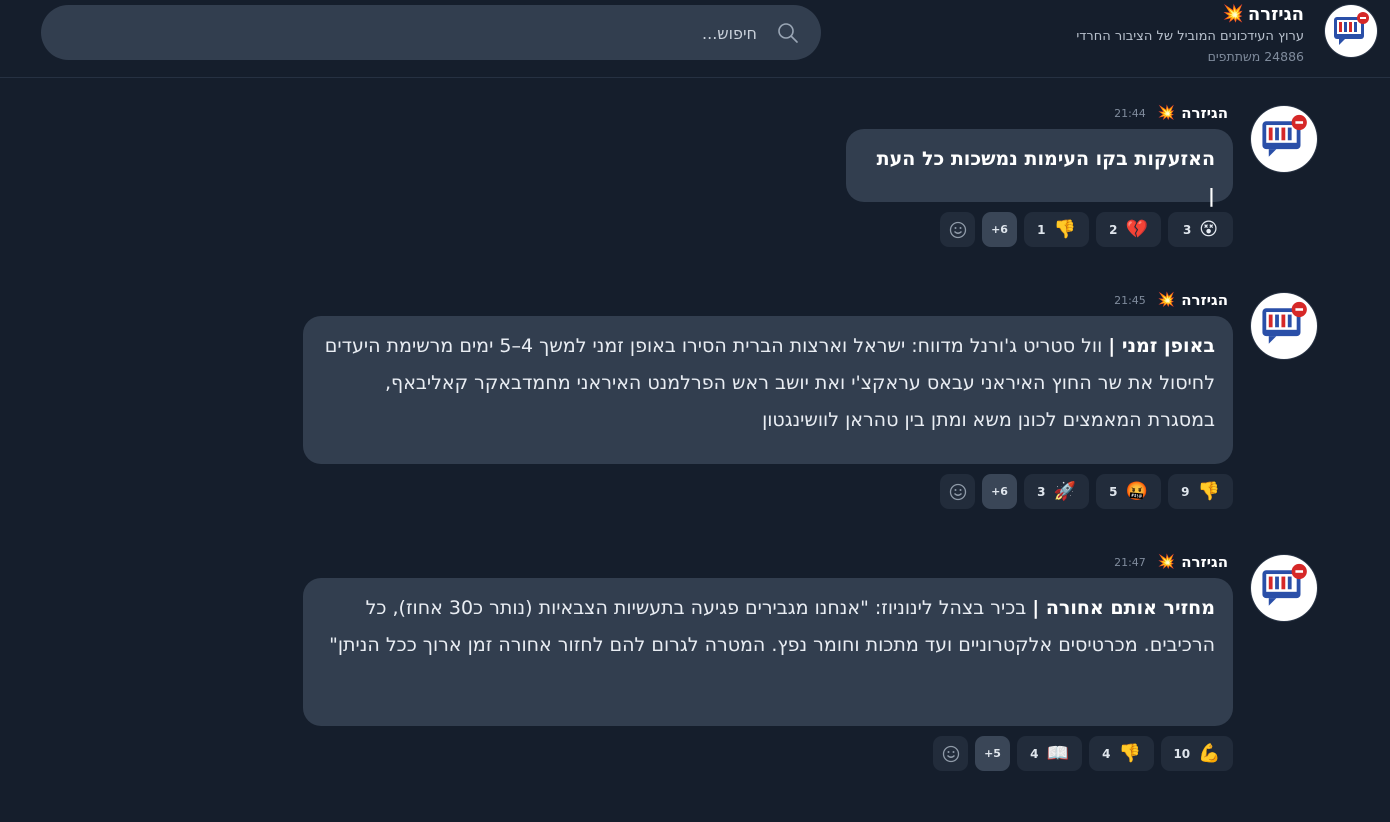 The width and height of the screenshot is (1390, 822). I want to click on reaction-button: 🚀 3, so click(1056, 491).